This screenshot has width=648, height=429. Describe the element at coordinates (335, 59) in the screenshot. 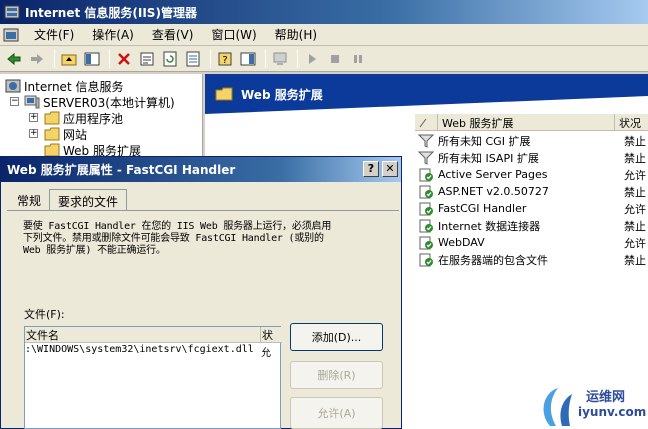

I see `stop-button` at that location.